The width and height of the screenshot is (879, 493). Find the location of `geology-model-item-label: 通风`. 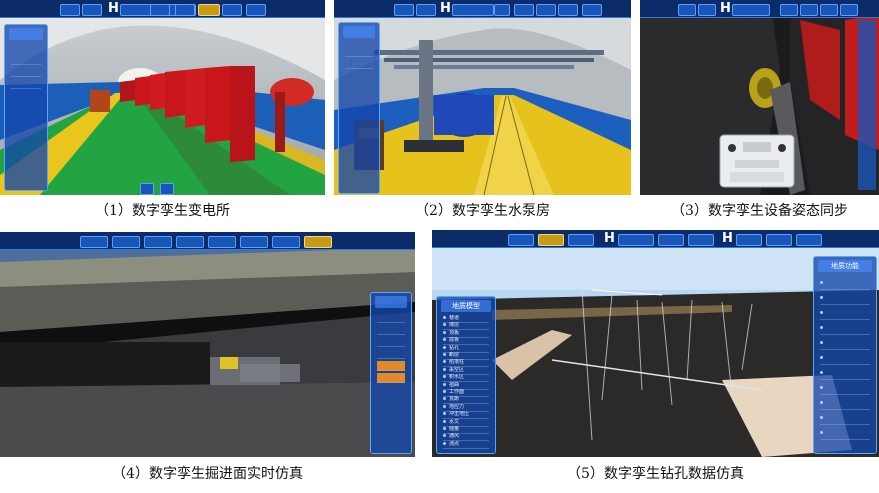

geology-model-item-label: 通风 is located at coordinates (454, 436).